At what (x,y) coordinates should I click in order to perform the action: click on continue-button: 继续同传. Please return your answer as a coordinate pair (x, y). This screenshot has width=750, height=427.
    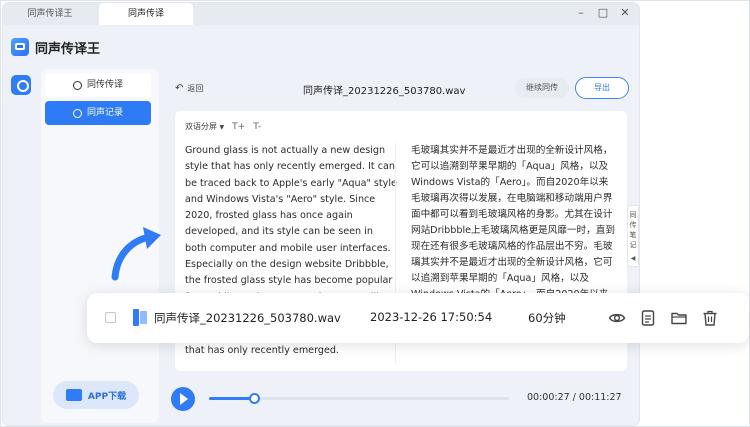
    Looking at the image, I should click on (542, 88).